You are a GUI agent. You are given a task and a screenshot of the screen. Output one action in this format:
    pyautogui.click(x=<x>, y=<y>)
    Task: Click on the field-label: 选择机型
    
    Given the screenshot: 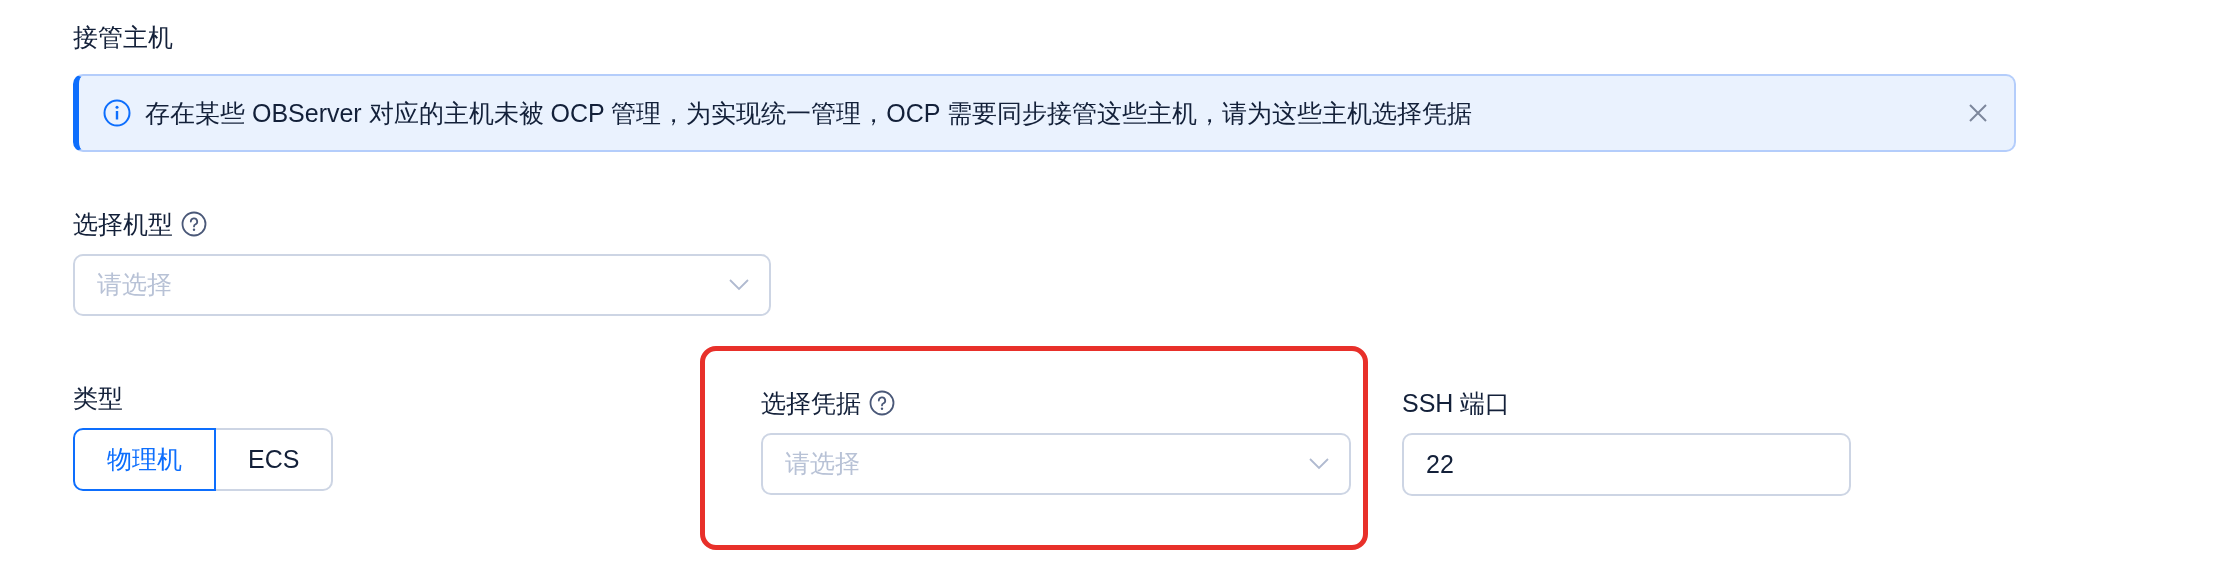 What is the action you would take?
    pyautogui.click(x=123, y=224)
    